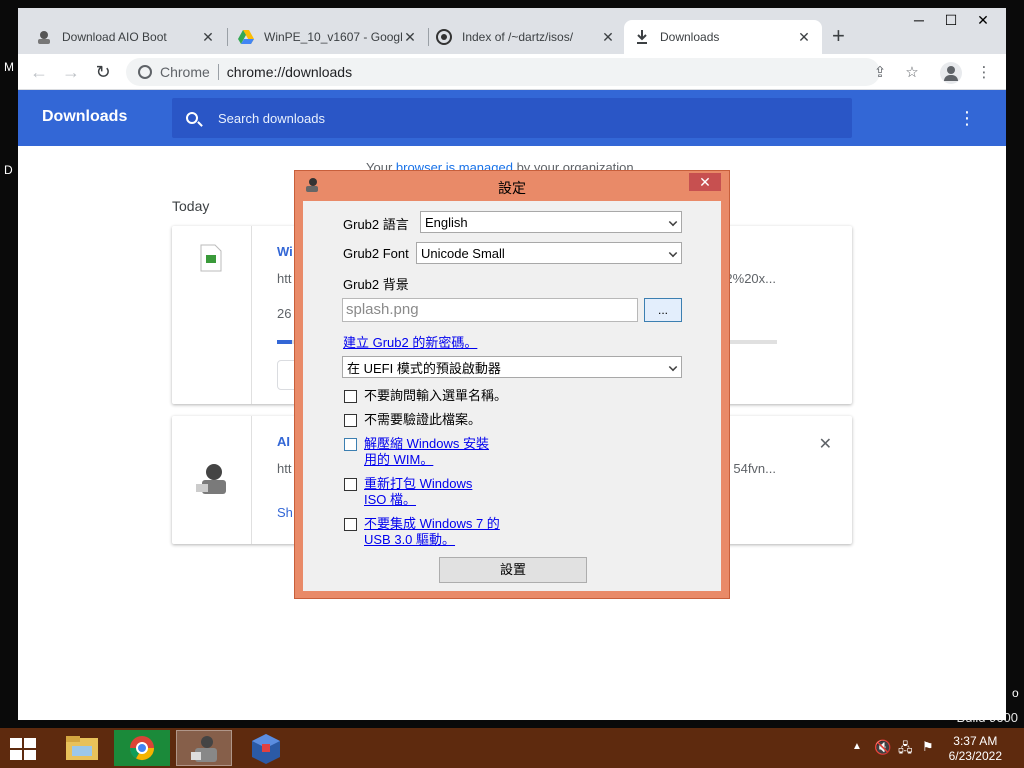 The image size is (1024, 768). I want to click on aio-boot-favicon-icon, so click(44, 37).